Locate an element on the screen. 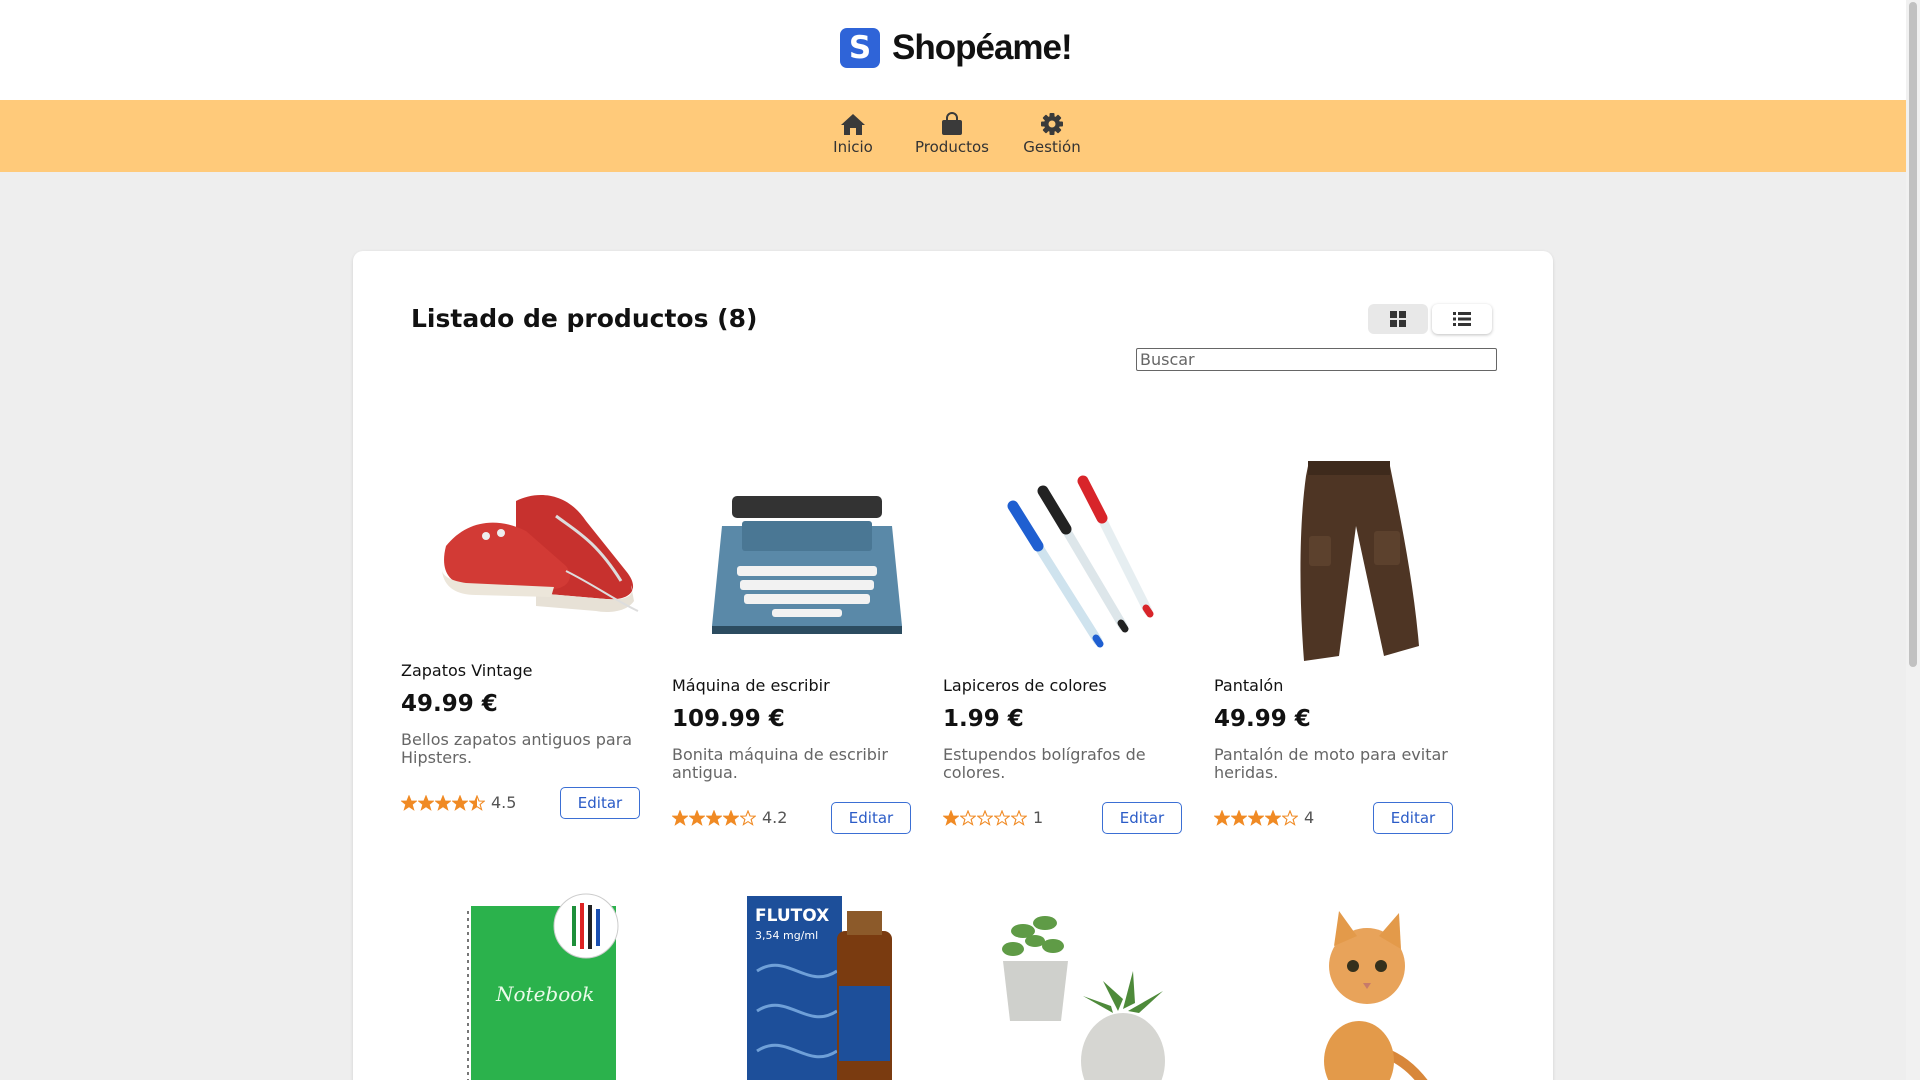 The height and width of the screenshot is (1080, 1920). typewriter-image is located at coordinates (807, 565).